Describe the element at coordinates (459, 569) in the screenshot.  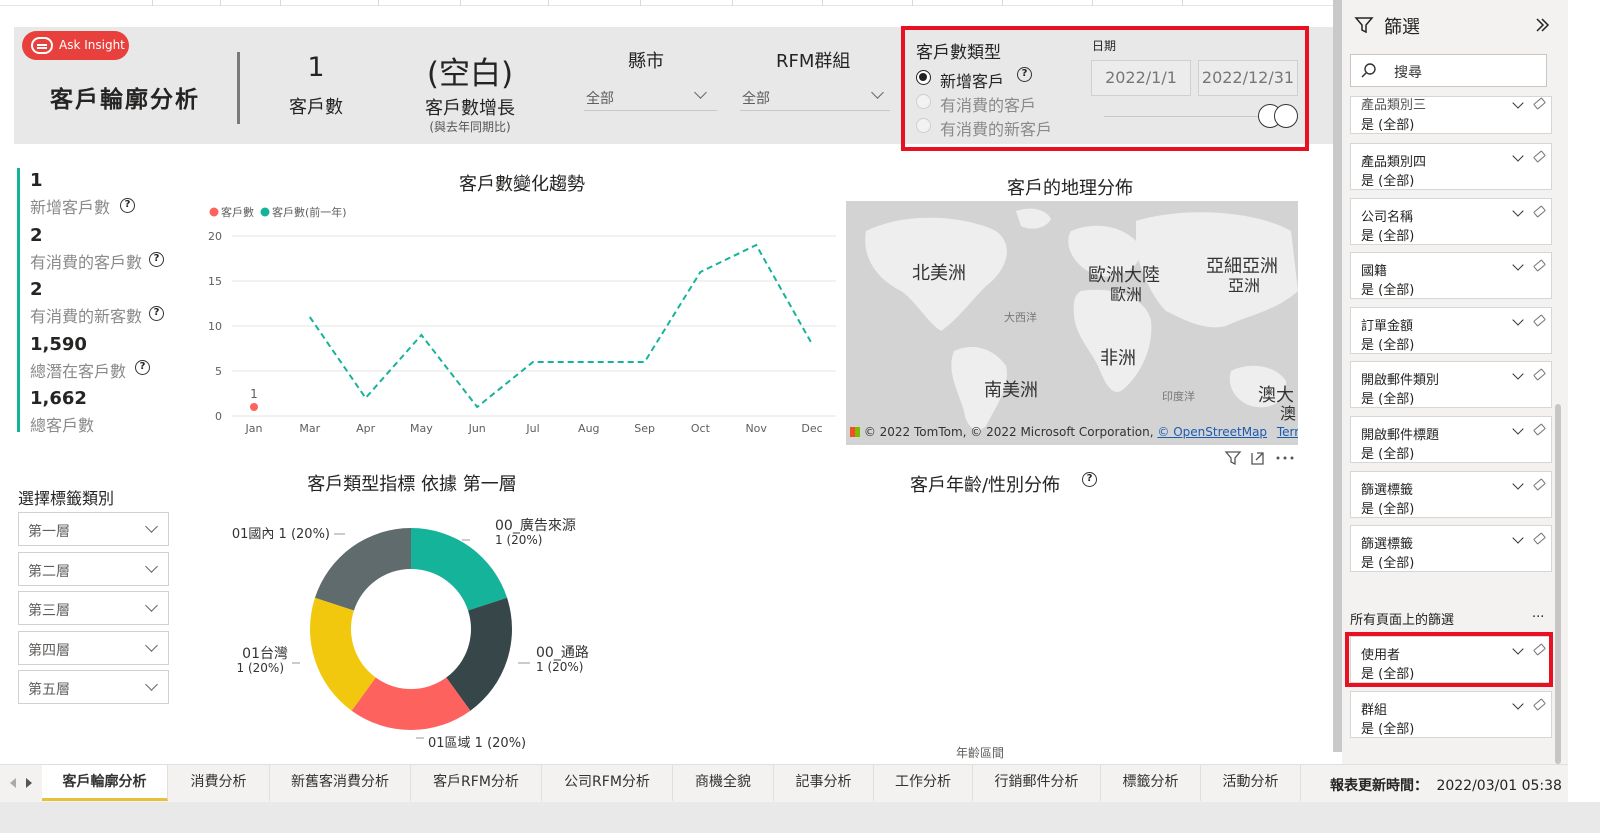
I see `donut-slice` at that location.